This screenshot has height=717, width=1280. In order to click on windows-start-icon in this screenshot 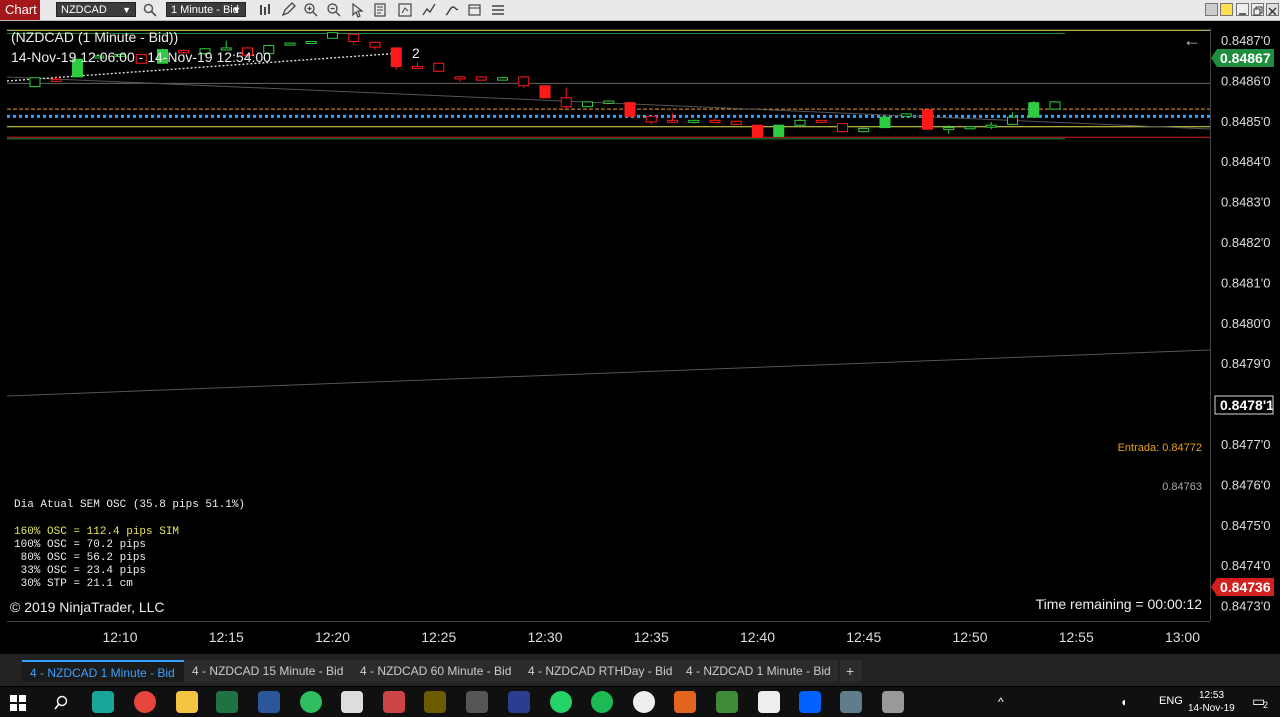, I will do `click(18, 703)`.